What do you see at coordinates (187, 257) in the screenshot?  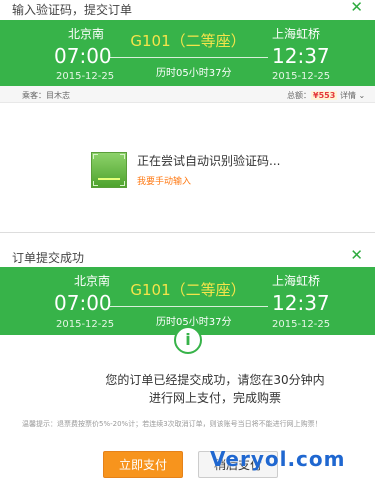 I see `dialog-header: 订单提交成功 ✕` at bounding box center [187, 257].